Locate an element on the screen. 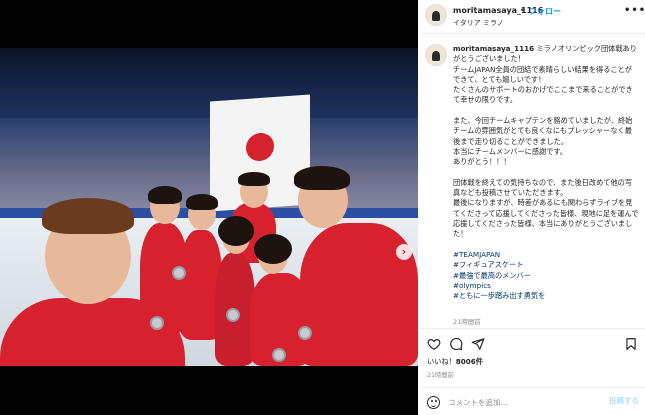 The height and width of the screenshot is (415, 645). likes-count: いいね！8006件 is located at coordinates (455, 362).